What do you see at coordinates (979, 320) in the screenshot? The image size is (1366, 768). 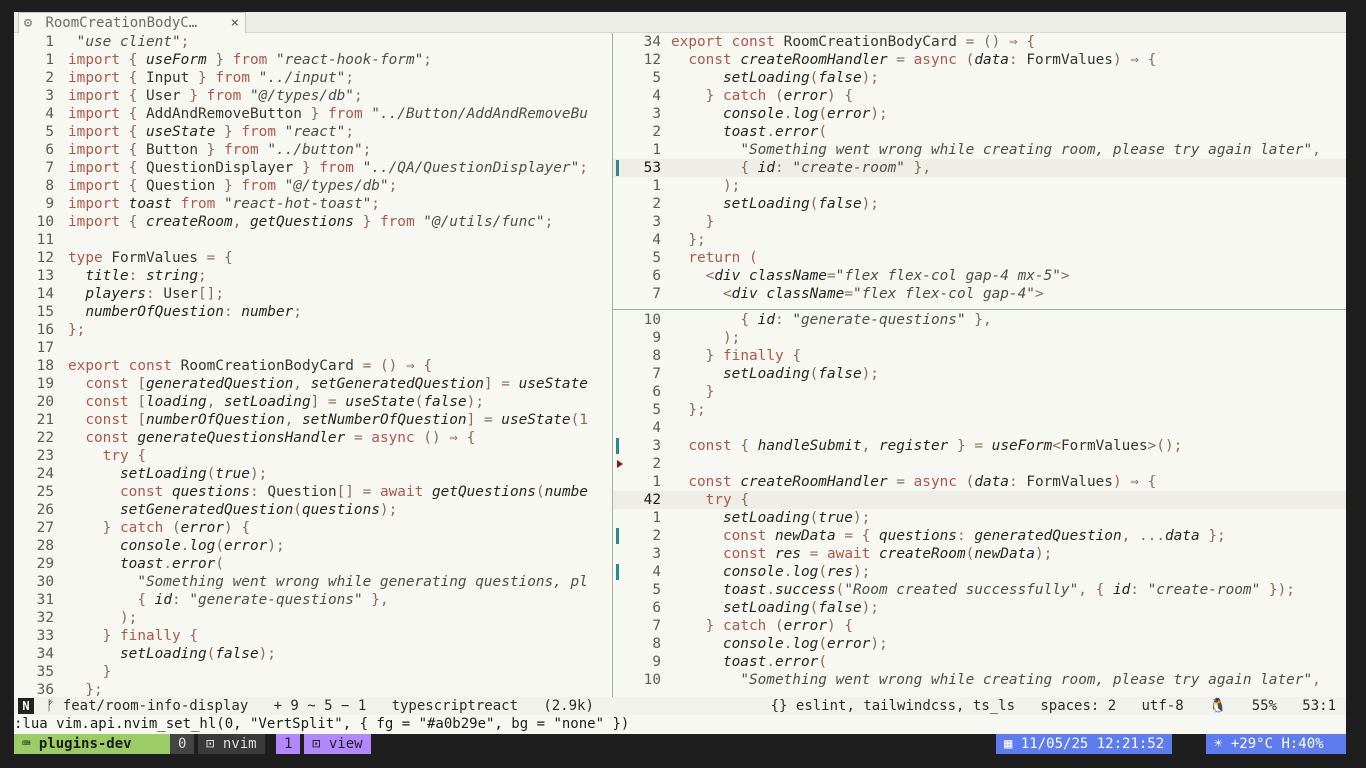 I see `code-line: 10 { id: "generate-questions" },` at bounding box center [979, 320].